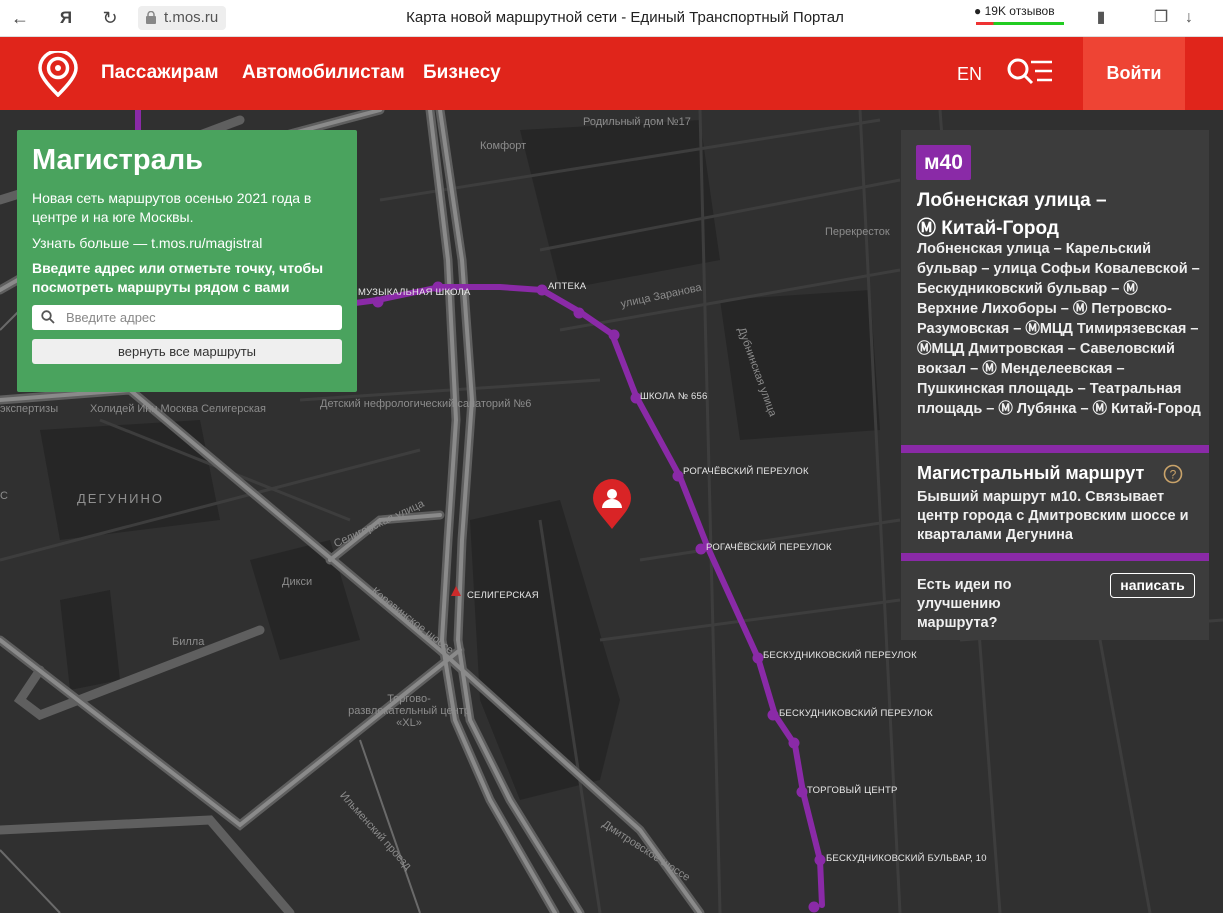 Image resolution: width=1223 pixels, height=913 pixels. I want to click on collections-icon: ❐, so click(1161, 18).